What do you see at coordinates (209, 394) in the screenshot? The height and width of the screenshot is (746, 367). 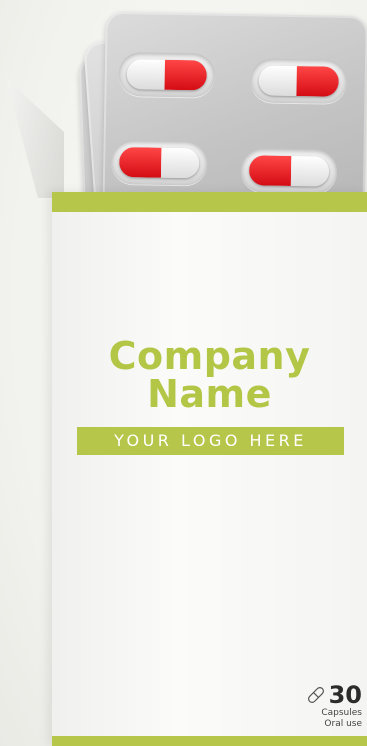 I see `company-name-line2: Name` at bounding box center [209, 394].